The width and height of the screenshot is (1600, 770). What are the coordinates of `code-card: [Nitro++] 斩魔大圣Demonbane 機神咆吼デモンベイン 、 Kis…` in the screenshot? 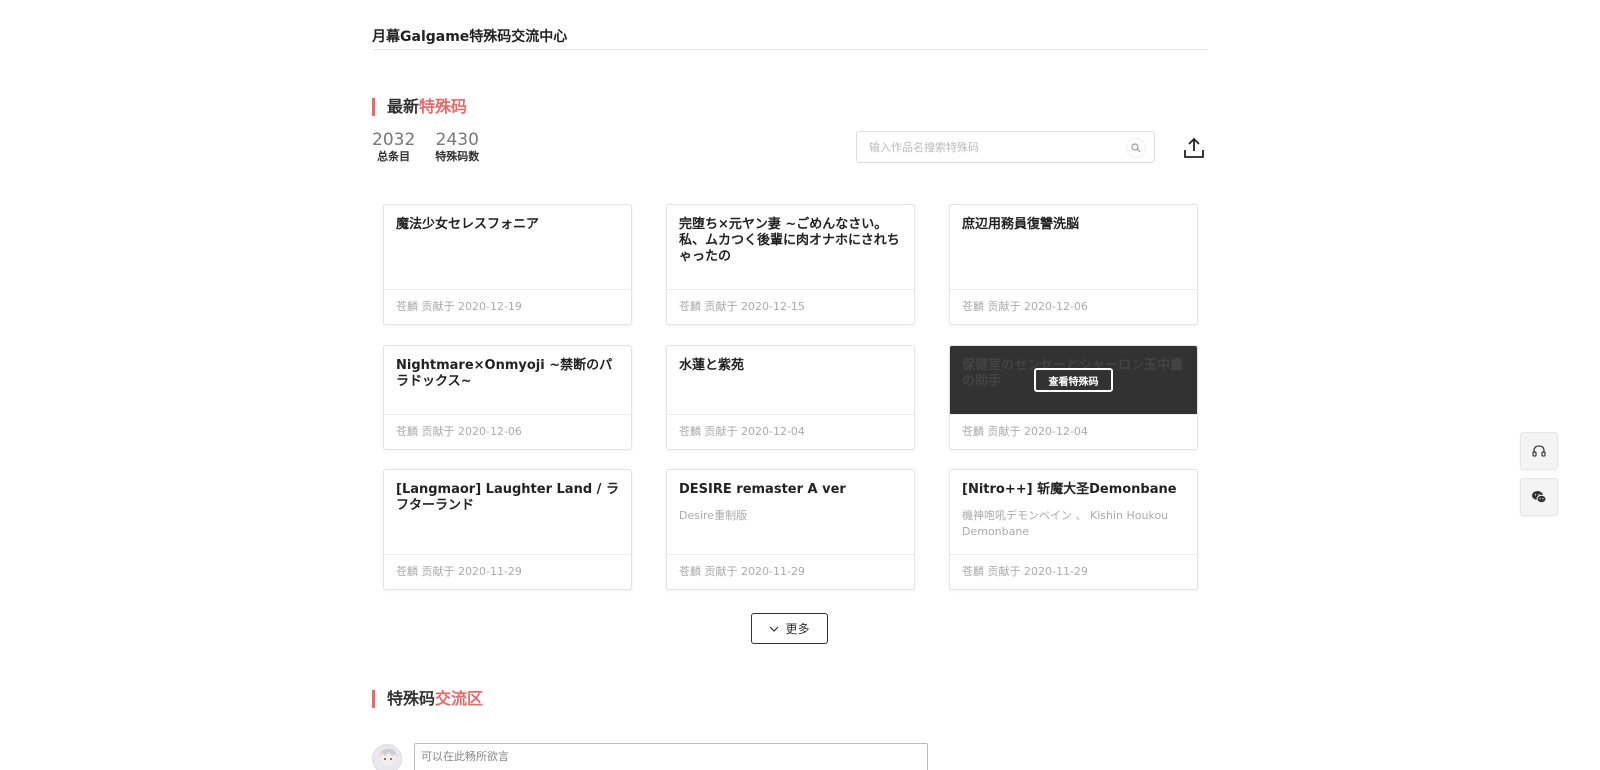 It's located at (1073, 529).